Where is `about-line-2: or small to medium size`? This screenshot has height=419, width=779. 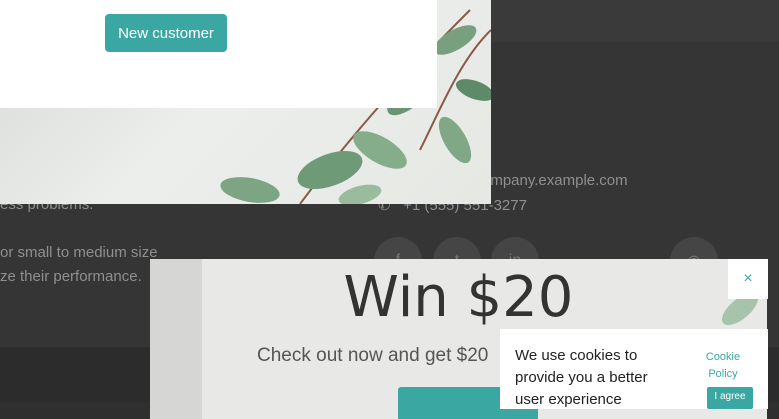
about-line-2: or small to medium size is located at coordinates (79, 252).